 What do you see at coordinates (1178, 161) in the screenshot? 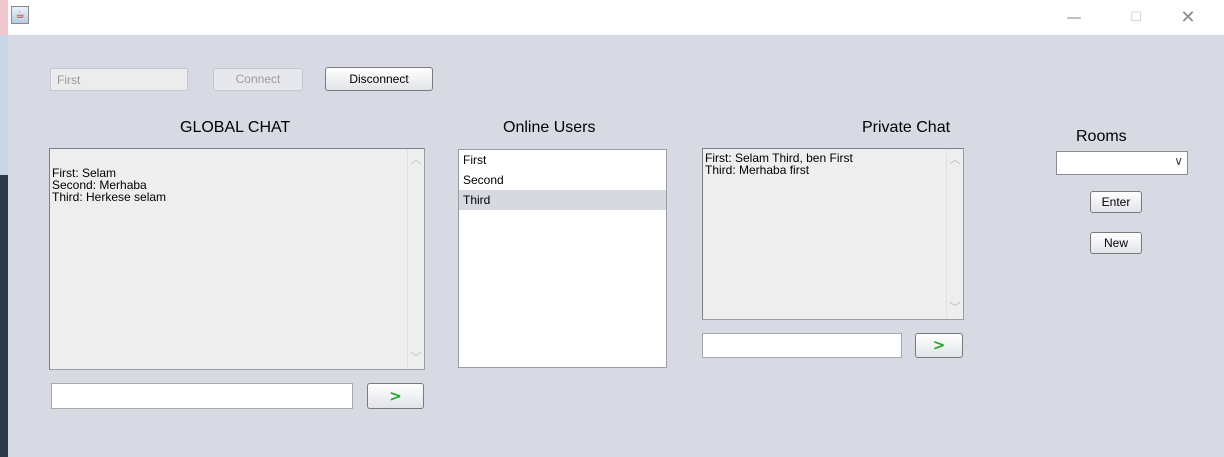
I see `chevron-down-icon: ∨` at bounding box center [1178, 161].